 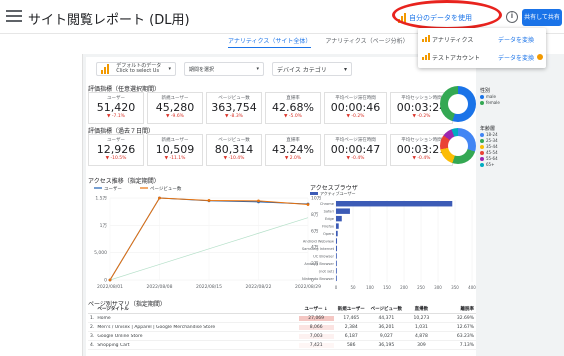 I want to click on chevron-down-icon: ▾, so click(x=169, y=69).